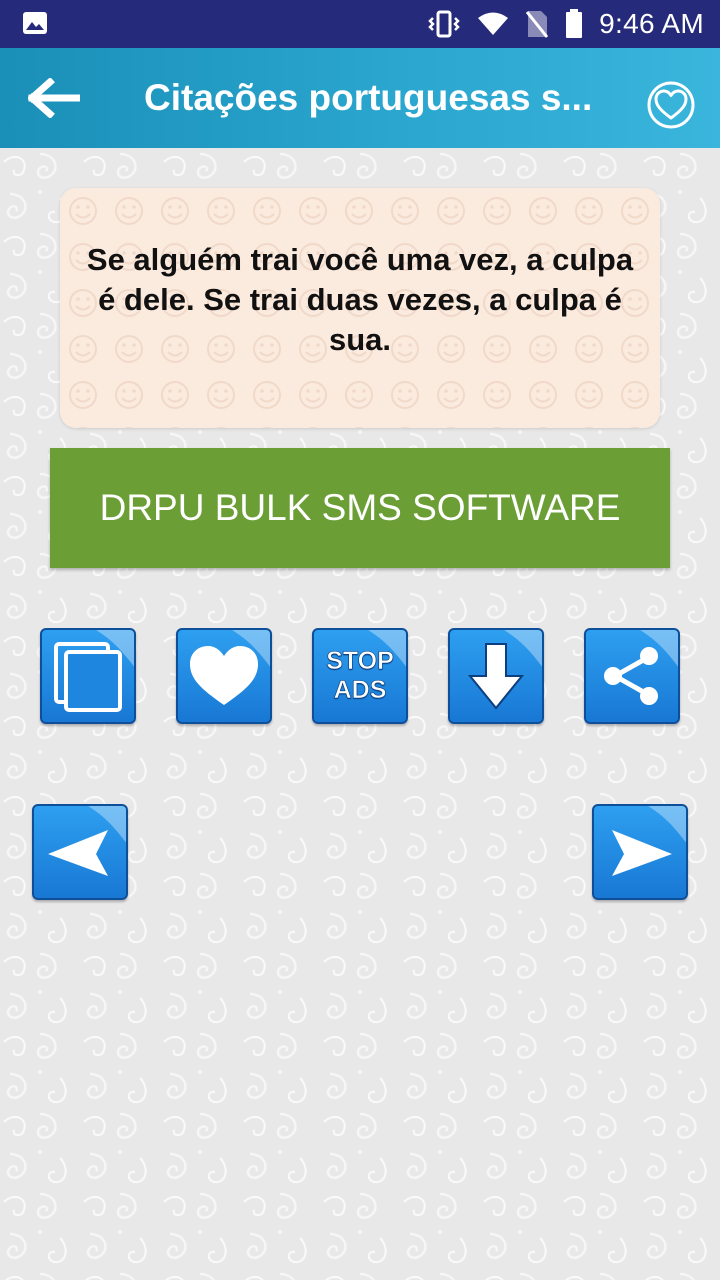 The width and height of the screenshot is (720, 1280). What do you see at coordinates (496, 676) in the screenshot?
I see `save-button` at bounding box center [496, 676].